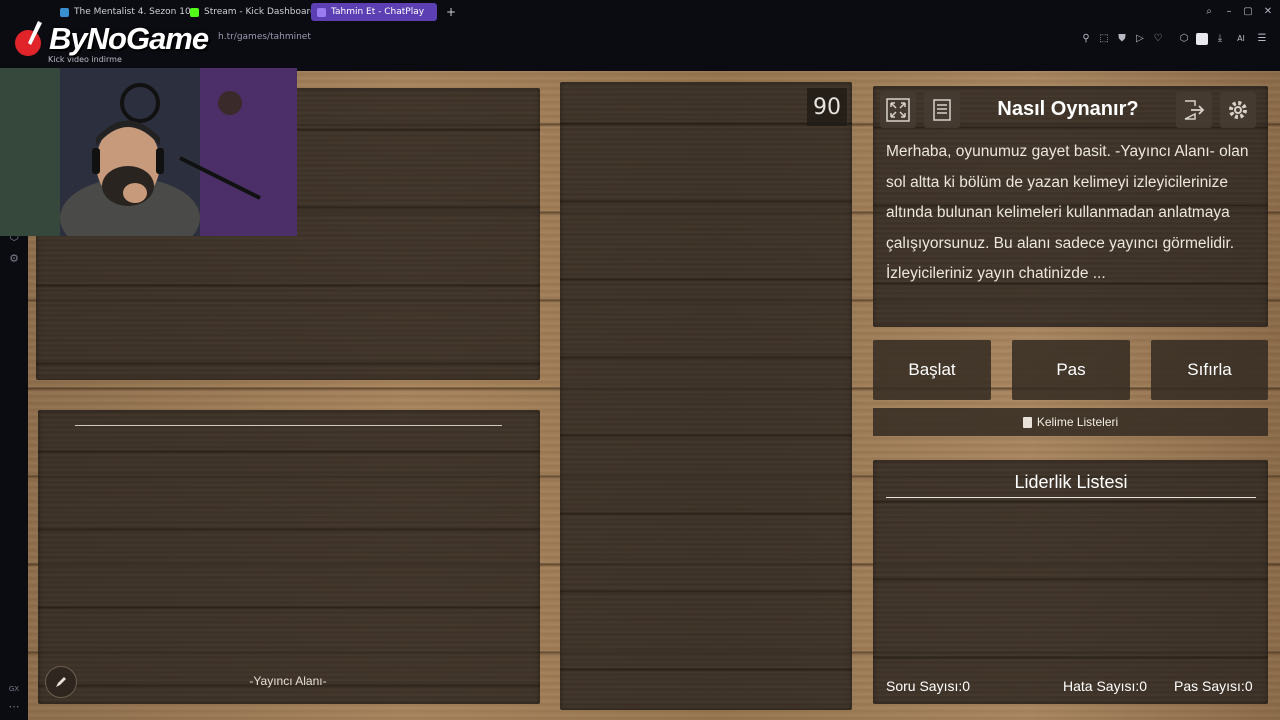 The width and height of the screenshot is (1280, 720). Describe the element at coordinates (1209, 370) in the screenshot. I see `reset-button: Sıfırla` at that location.